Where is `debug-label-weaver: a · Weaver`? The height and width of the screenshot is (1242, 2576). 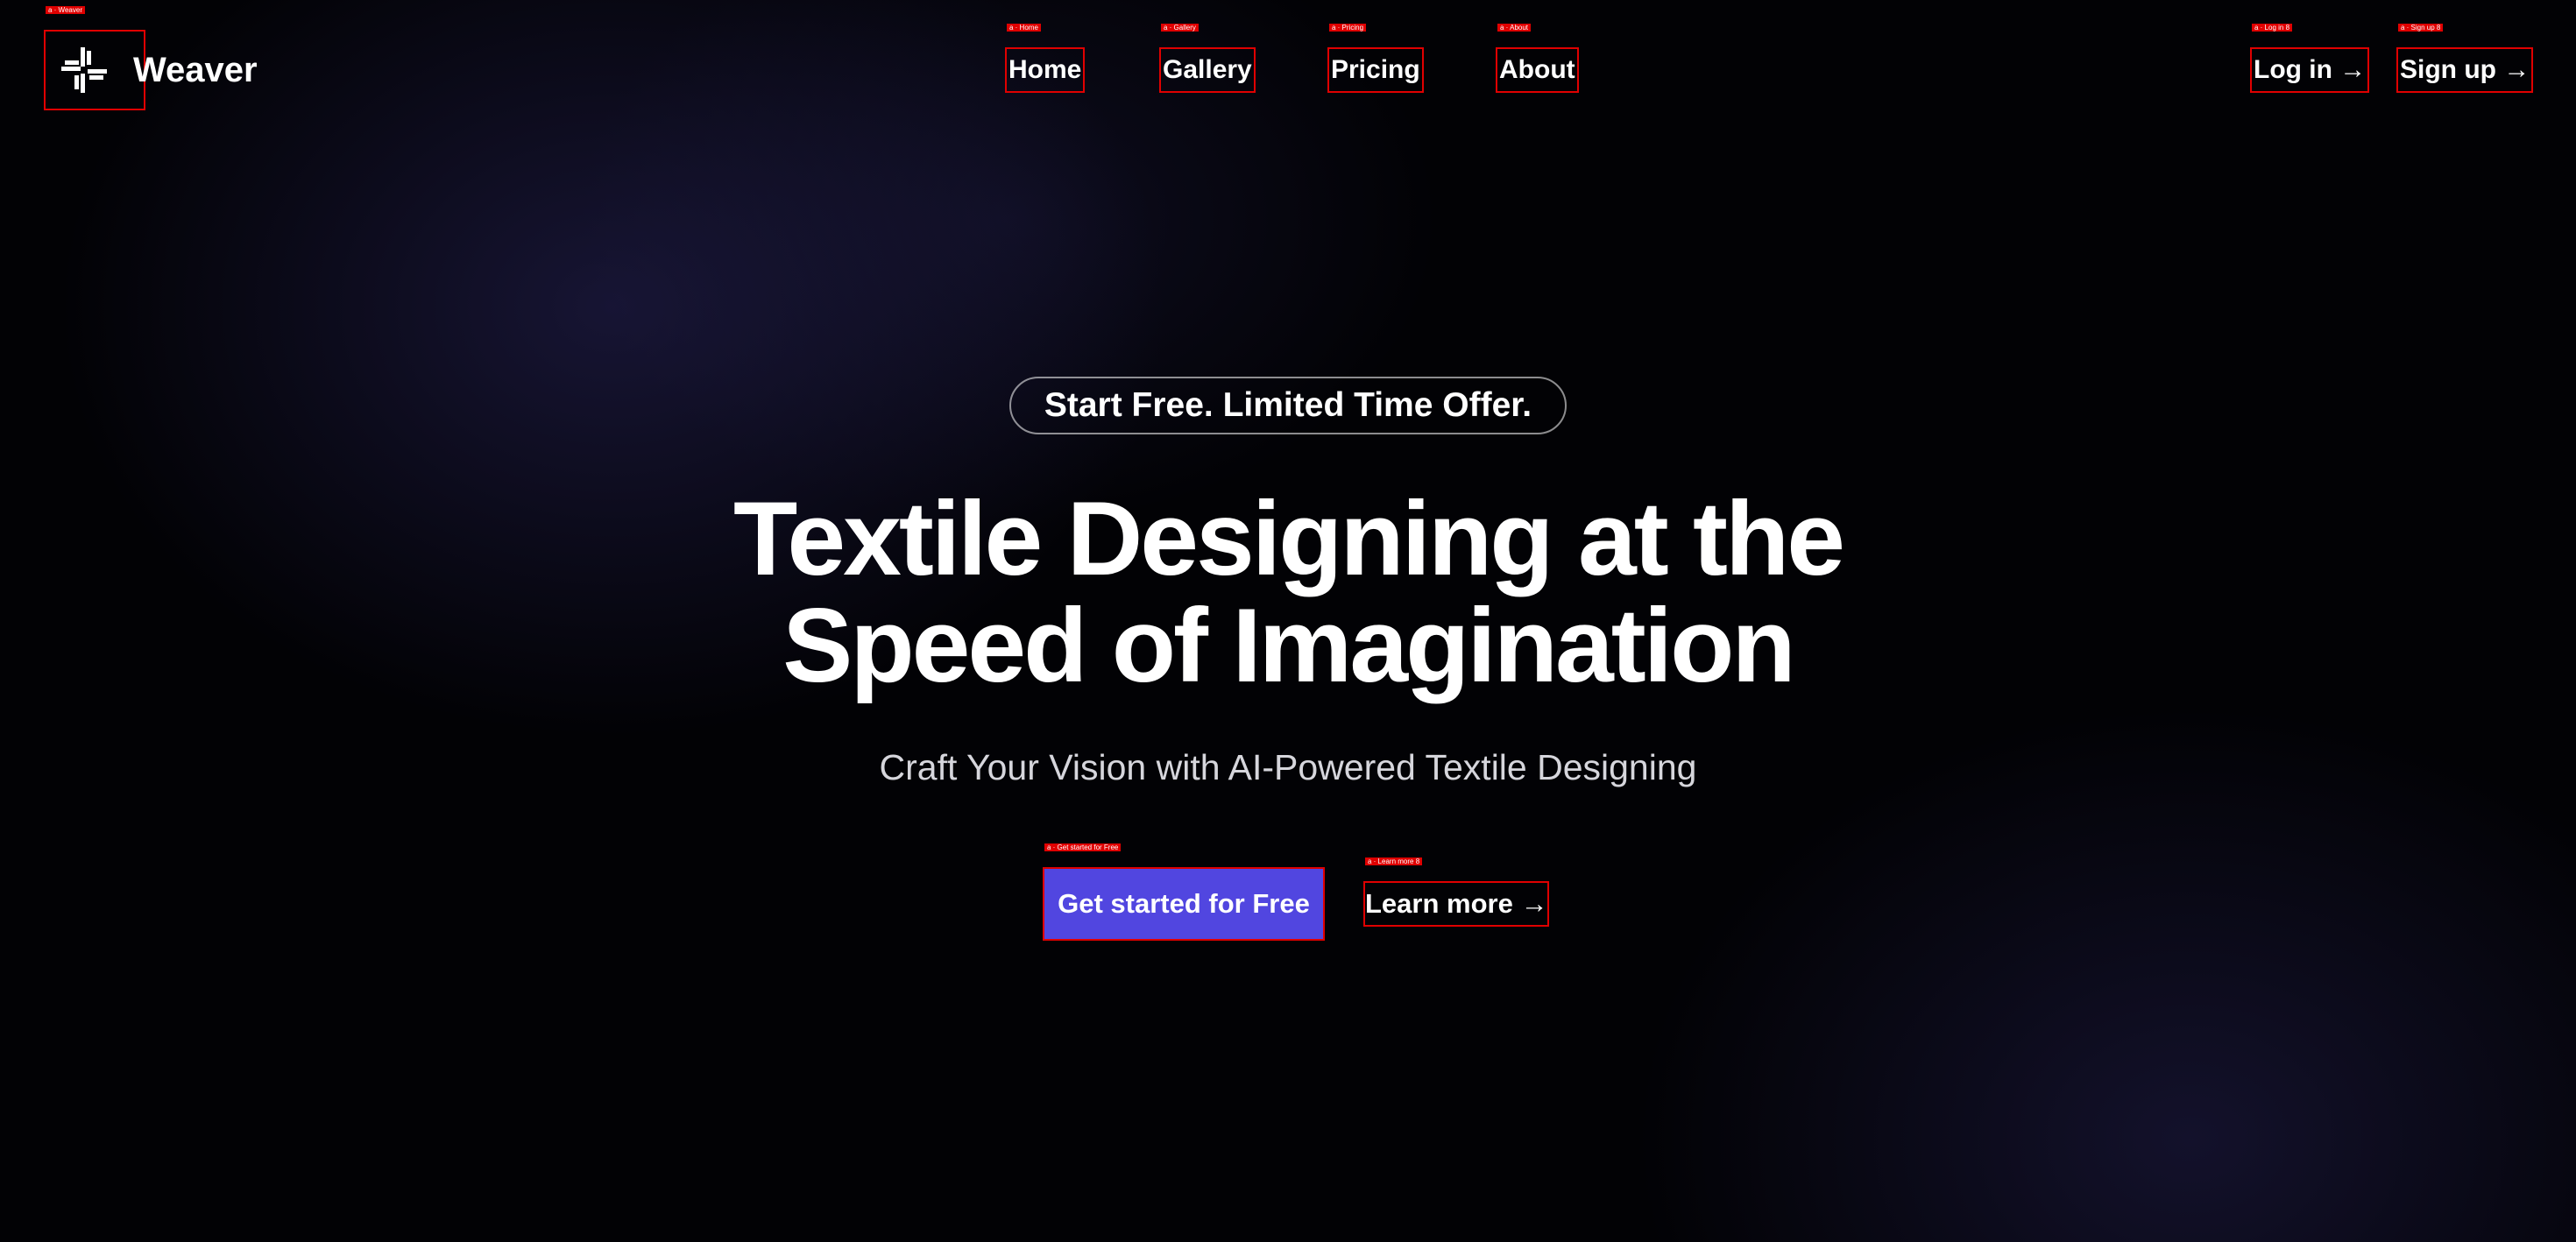
debug-label-weaver: a · Weaver is located at coordinates (65, 10).